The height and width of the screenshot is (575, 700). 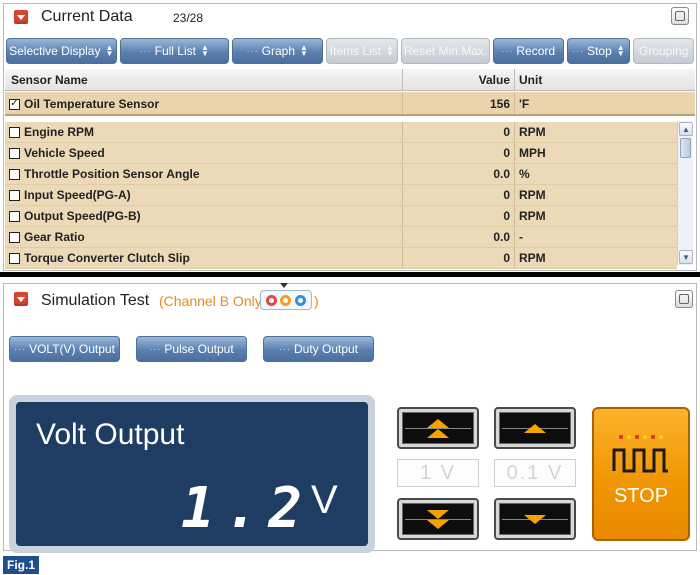 What do you see at coordinates (536, 51) in the screenshot?
I see `record-label: Record` at bounding box center [536, 51].